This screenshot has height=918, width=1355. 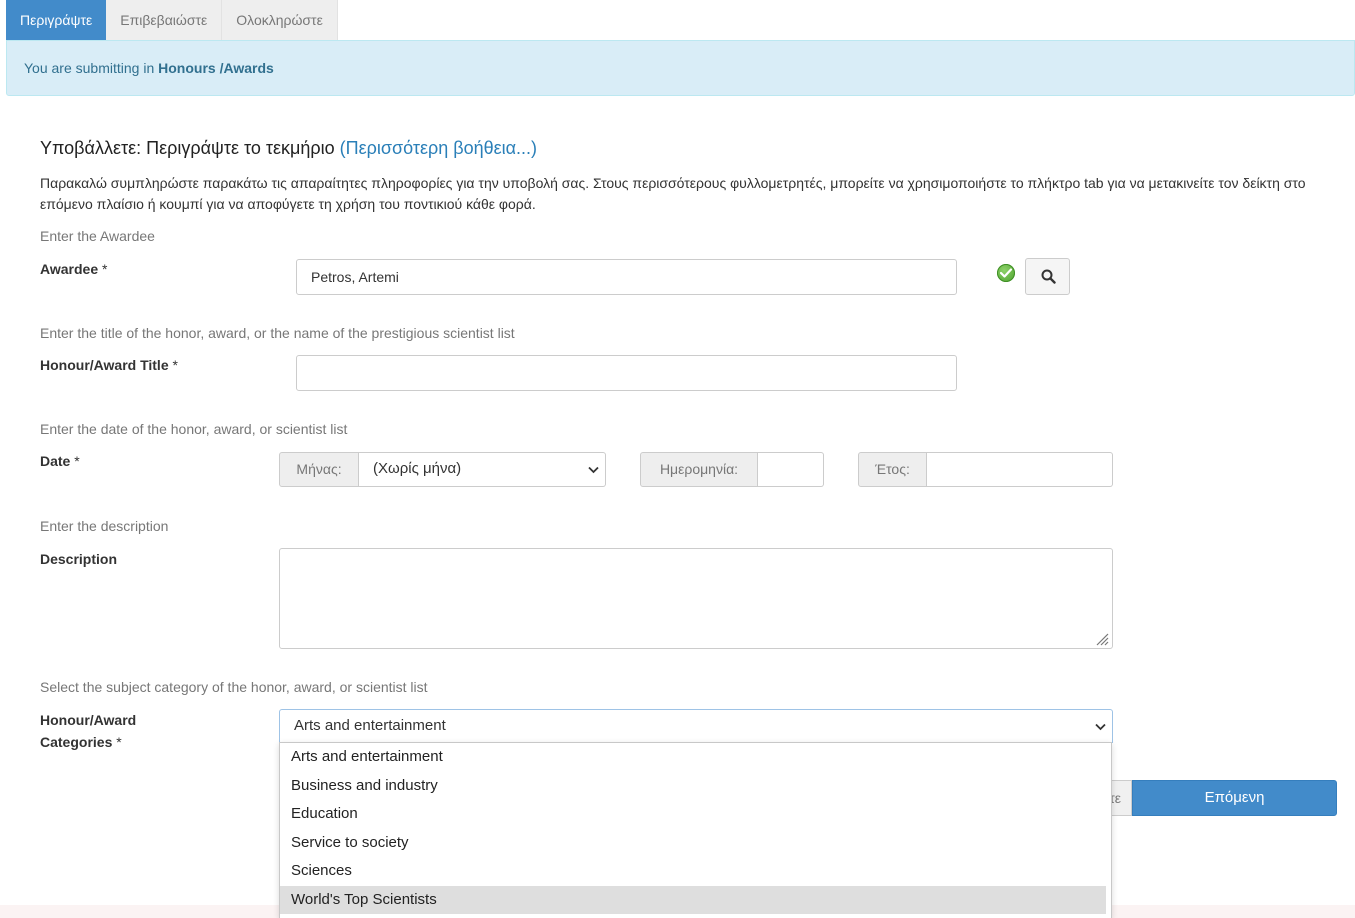 What do you see at coordinates (88, 720) in the screenshot?
I see `category-label-line1: Honour/Award` at bounding box center [88, 720].